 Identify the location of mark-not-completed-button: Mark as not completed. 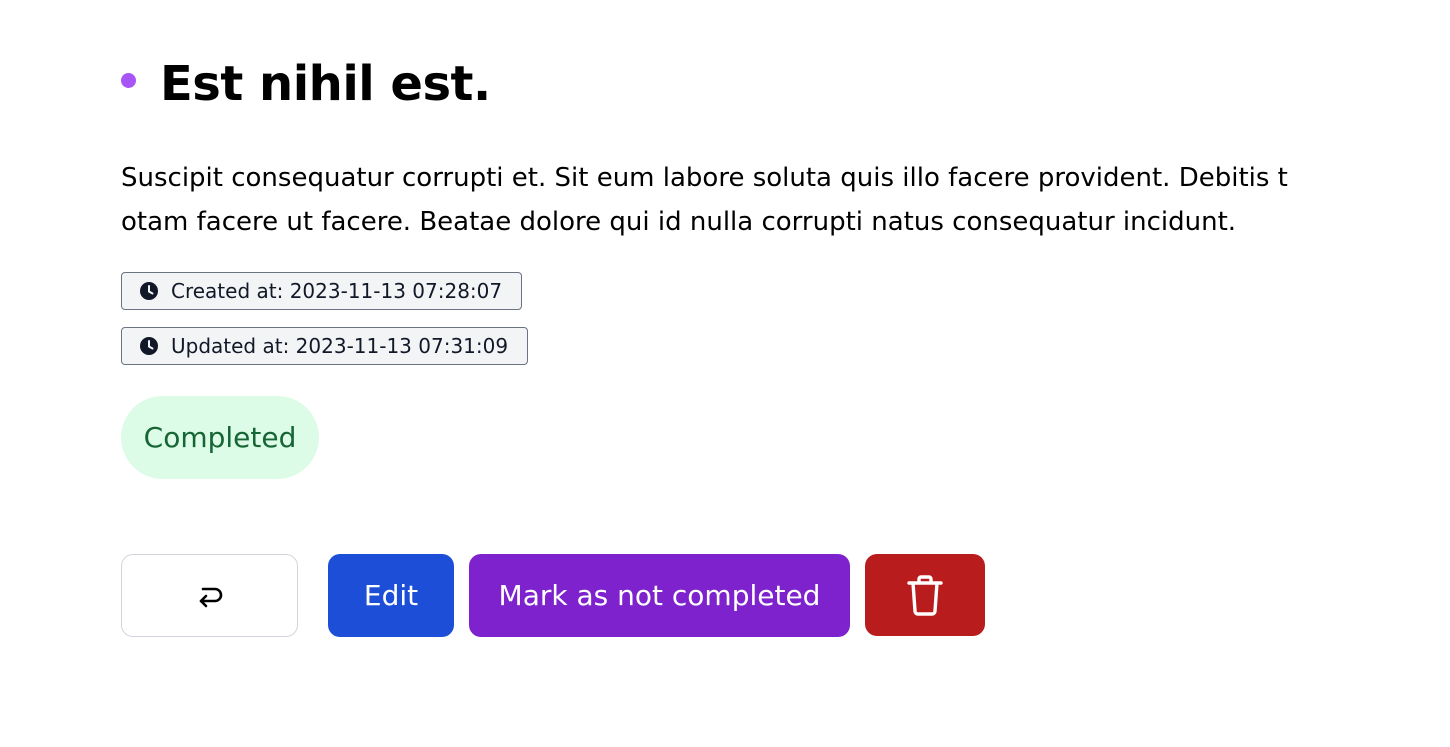
(659, 595).